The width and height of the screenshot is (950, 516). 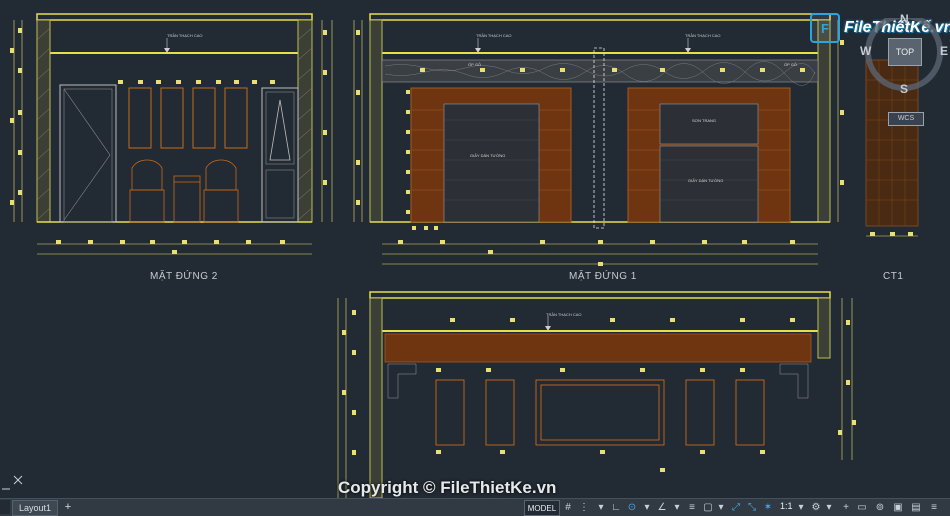 What do you see at coordinates (702, 35) in the screenshot?
I see `annotation-ceiling-1b: TRẦN THẠCH CAO` at bounding box center [702, 35].